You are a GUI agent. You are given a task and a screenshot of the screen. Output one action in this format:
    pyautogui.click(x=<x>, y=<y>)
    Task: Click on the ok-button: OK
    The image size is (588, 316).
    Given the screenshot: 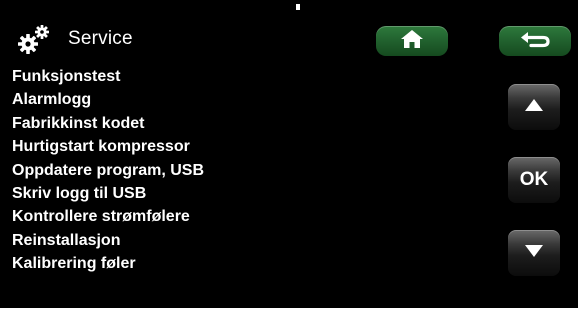 What is the action you would take?
    pyautogui.click(x=534, y=180)
    